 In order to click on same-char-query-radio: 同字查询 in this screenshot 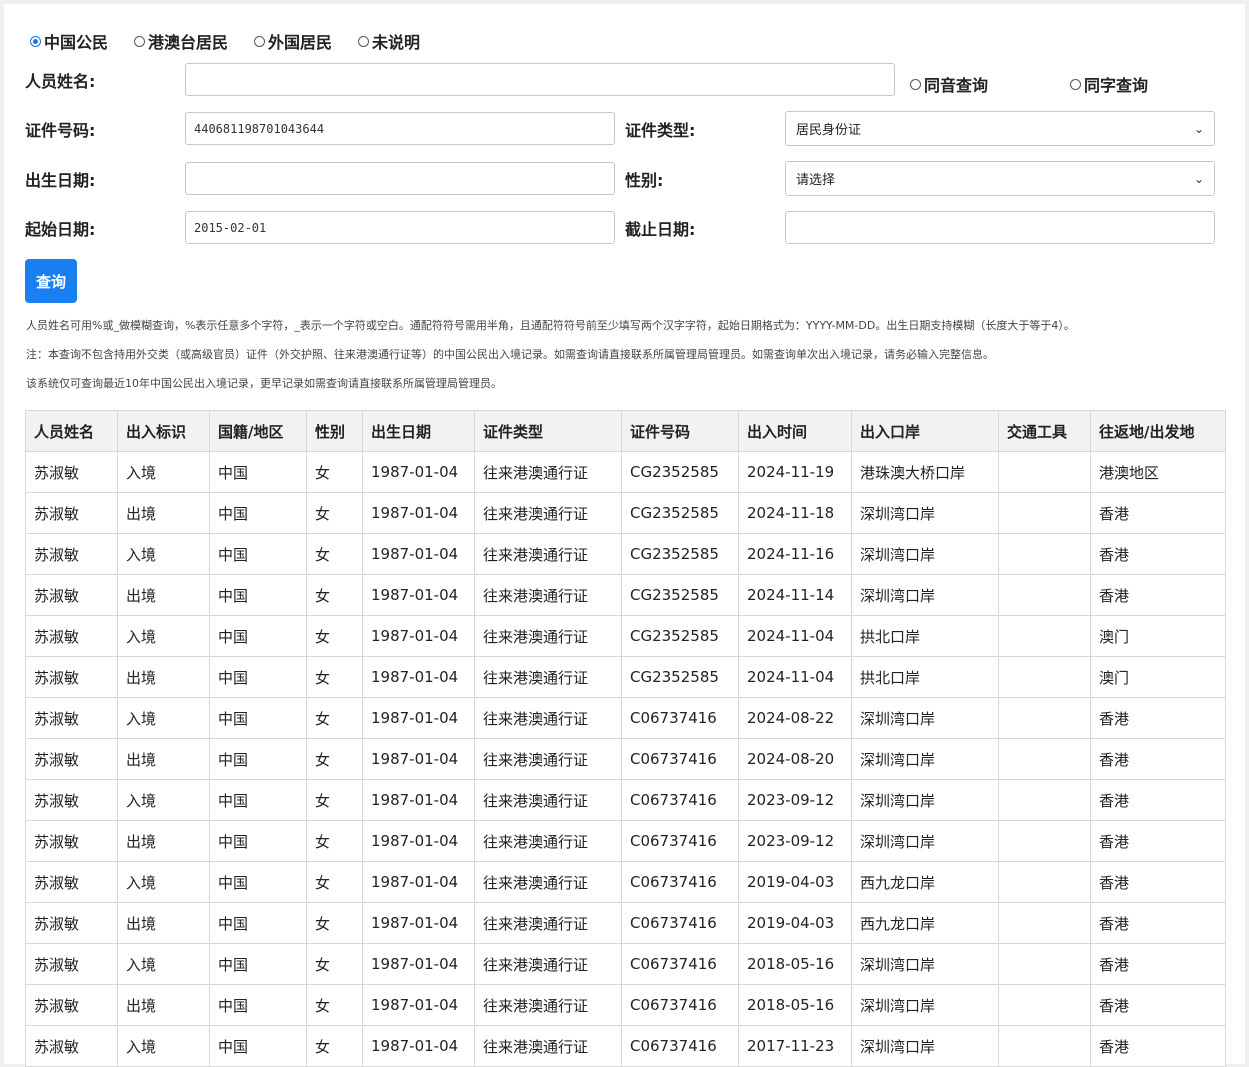, I will do `click(1109, 84)`.